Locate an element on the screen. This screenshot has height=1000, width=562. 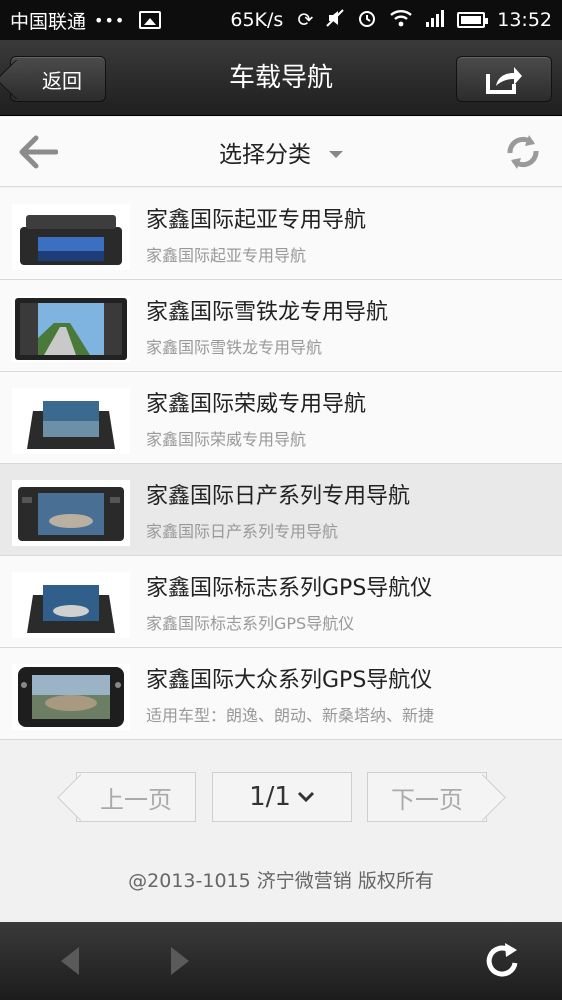
copyright-text: @2013-1015 济宁微营销 版权所有 is located at coordinates (281, 881).